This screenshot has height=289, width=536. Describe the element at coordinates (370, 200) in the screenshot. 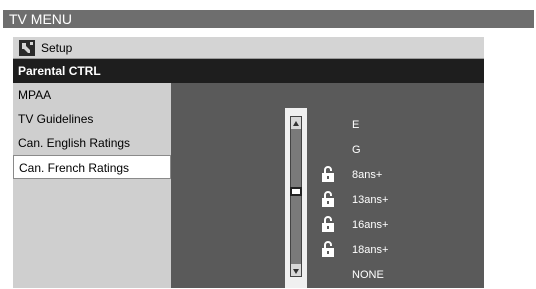

I see `rating-label: 13ans+` at that location.